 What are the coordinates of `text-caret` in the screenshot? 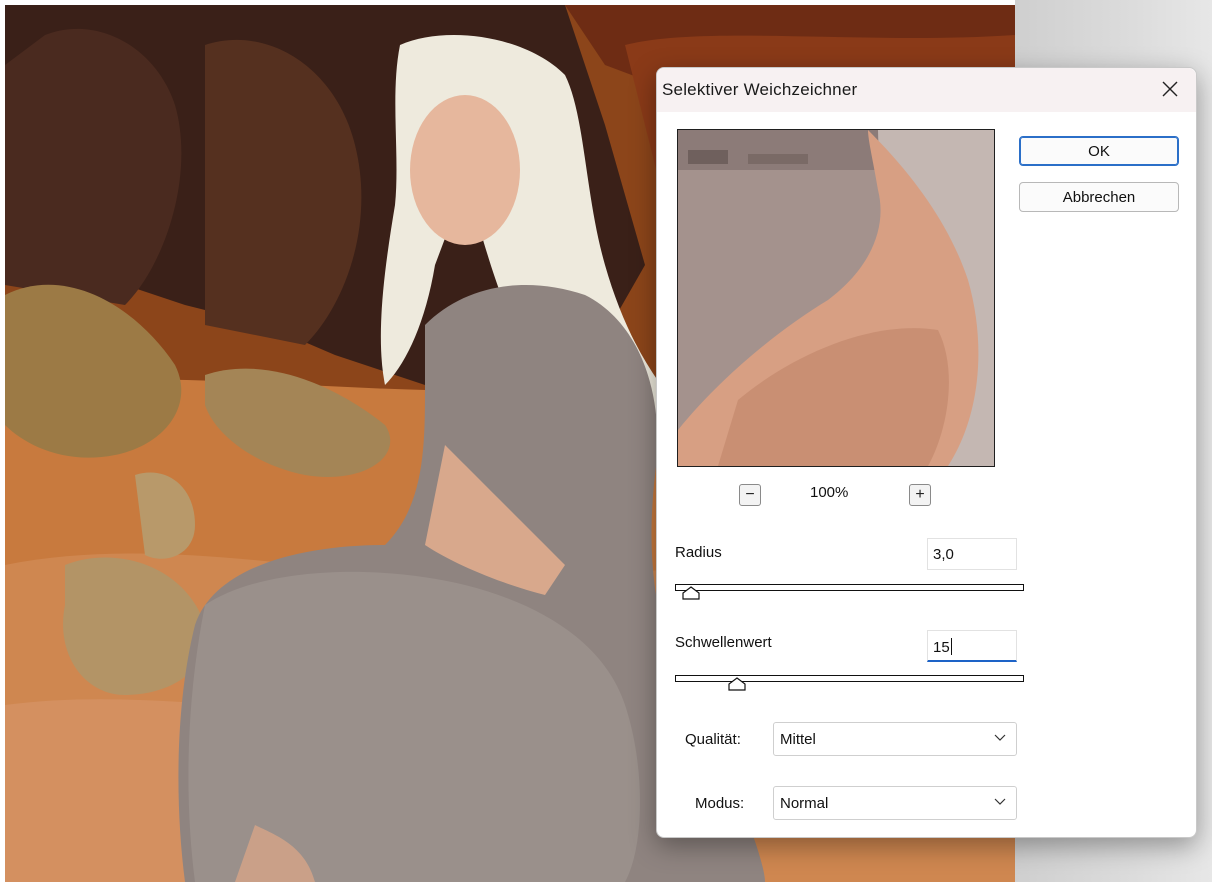 It's located at (951, 646).